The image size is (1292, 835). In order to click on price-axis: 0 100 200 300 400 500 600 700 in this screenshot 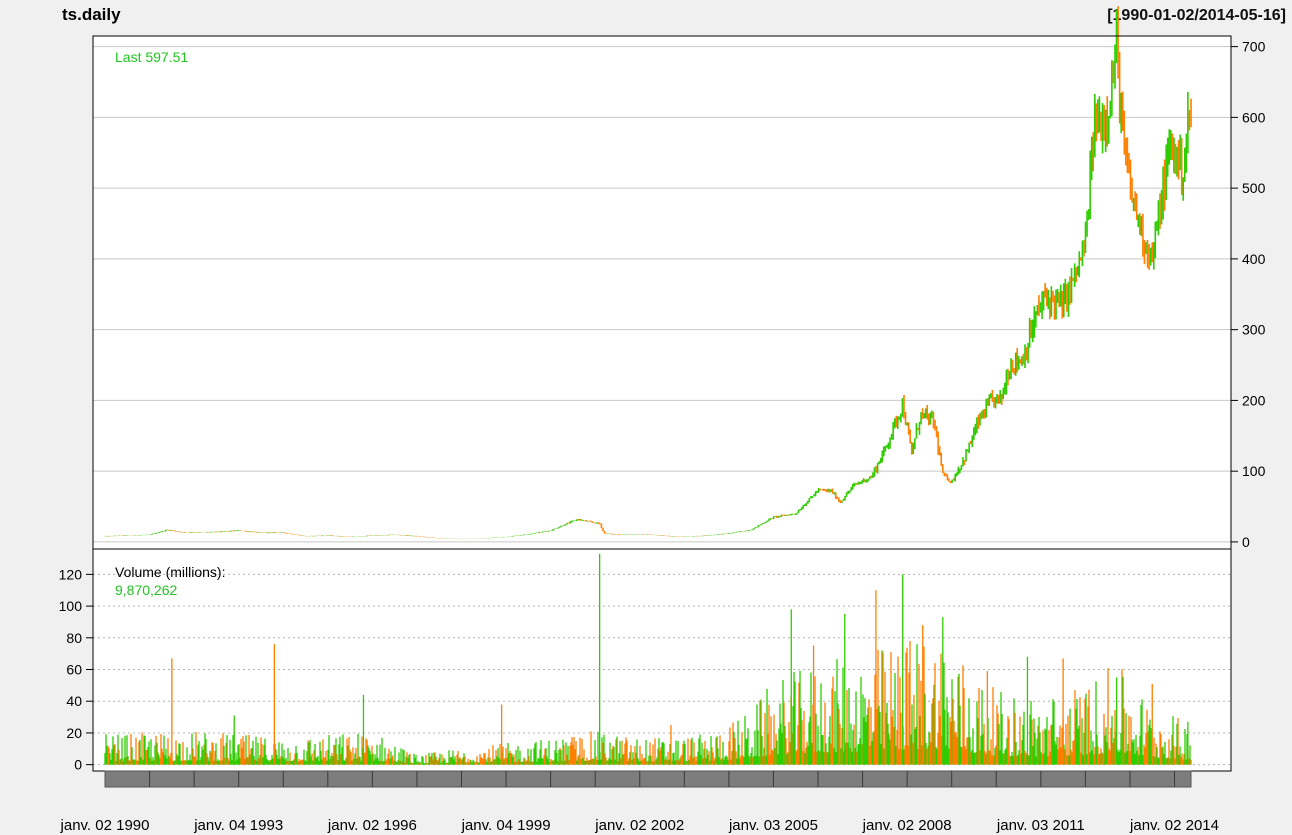, I will do `click(1248, 294)`.